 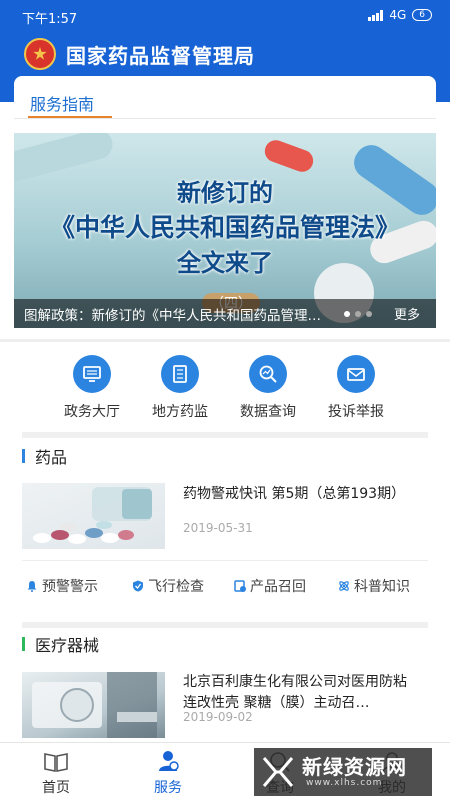 I want to click on drug-news-thumbnail, so click(x=93, y=516).